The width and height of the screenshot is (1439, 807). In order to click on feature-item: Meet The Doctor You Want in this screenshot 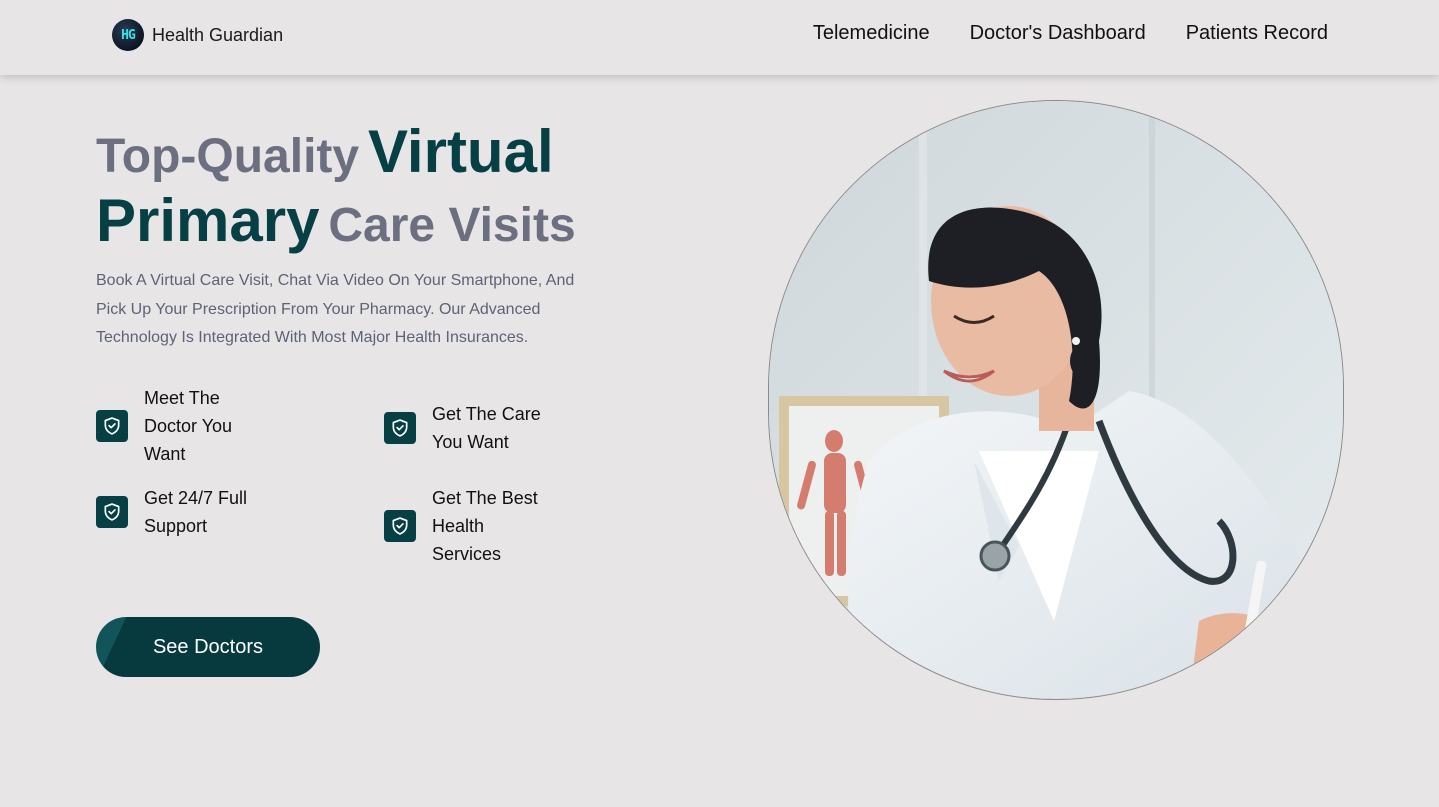, I will do `click(175, 426)`.